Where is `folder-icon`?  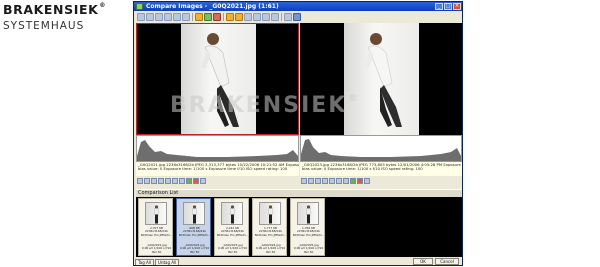 folder-icon is located at coordinates (199, 17).